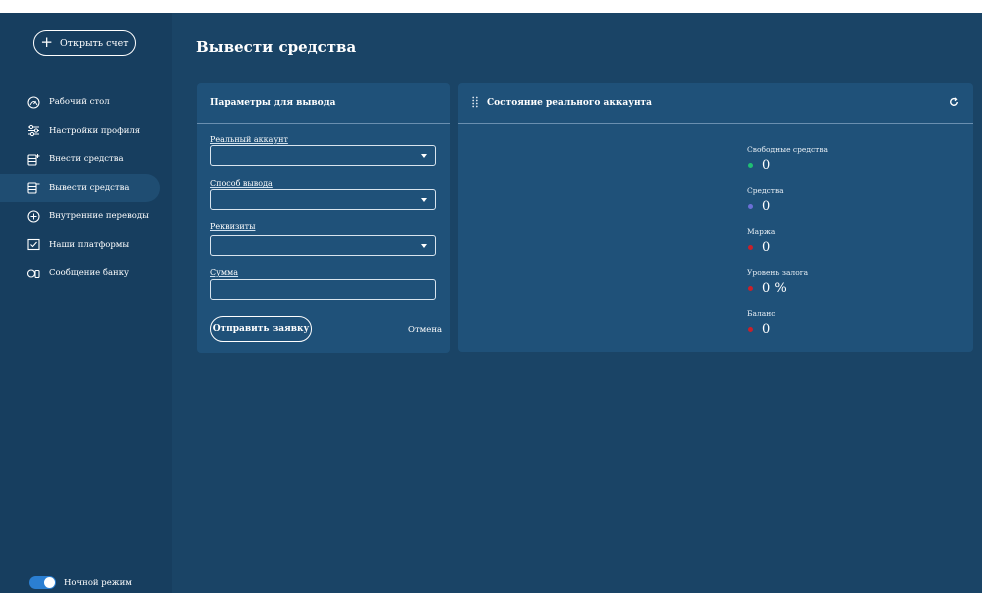  I want to click on withdraw-form-header: Параметры для вывода, so click(323, 103).